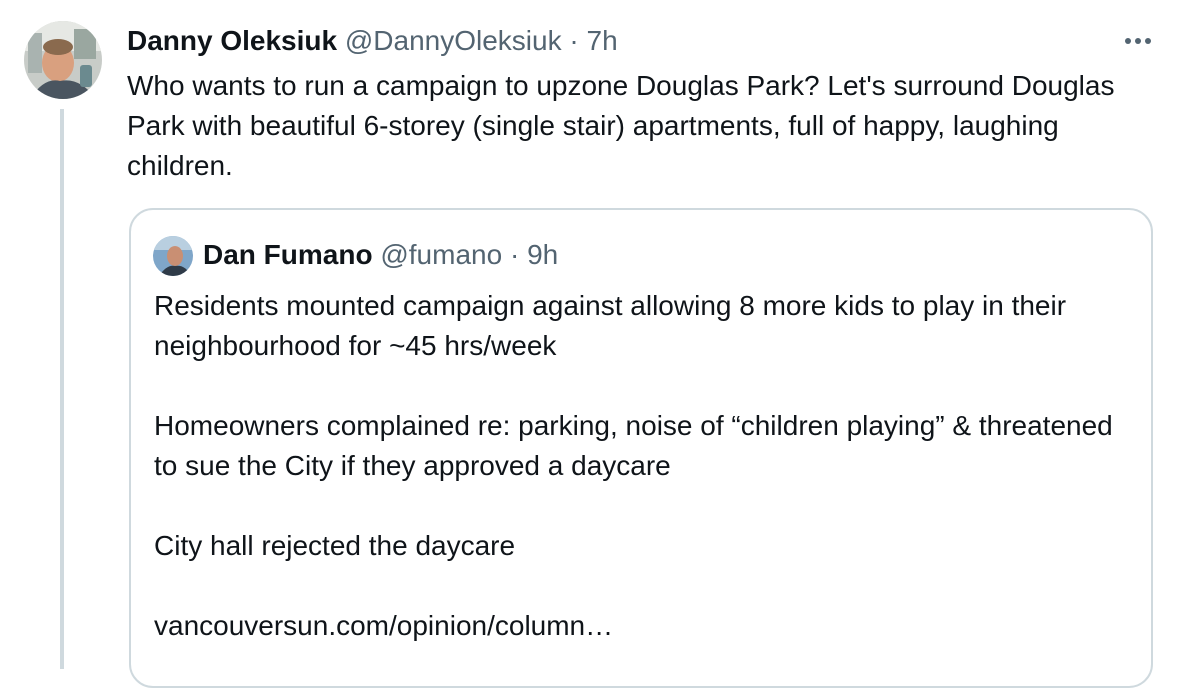  What do you see at coordinates (62, 389) in the screenshot?
I see `thread-connector-line` at bounding box center [62, 389].